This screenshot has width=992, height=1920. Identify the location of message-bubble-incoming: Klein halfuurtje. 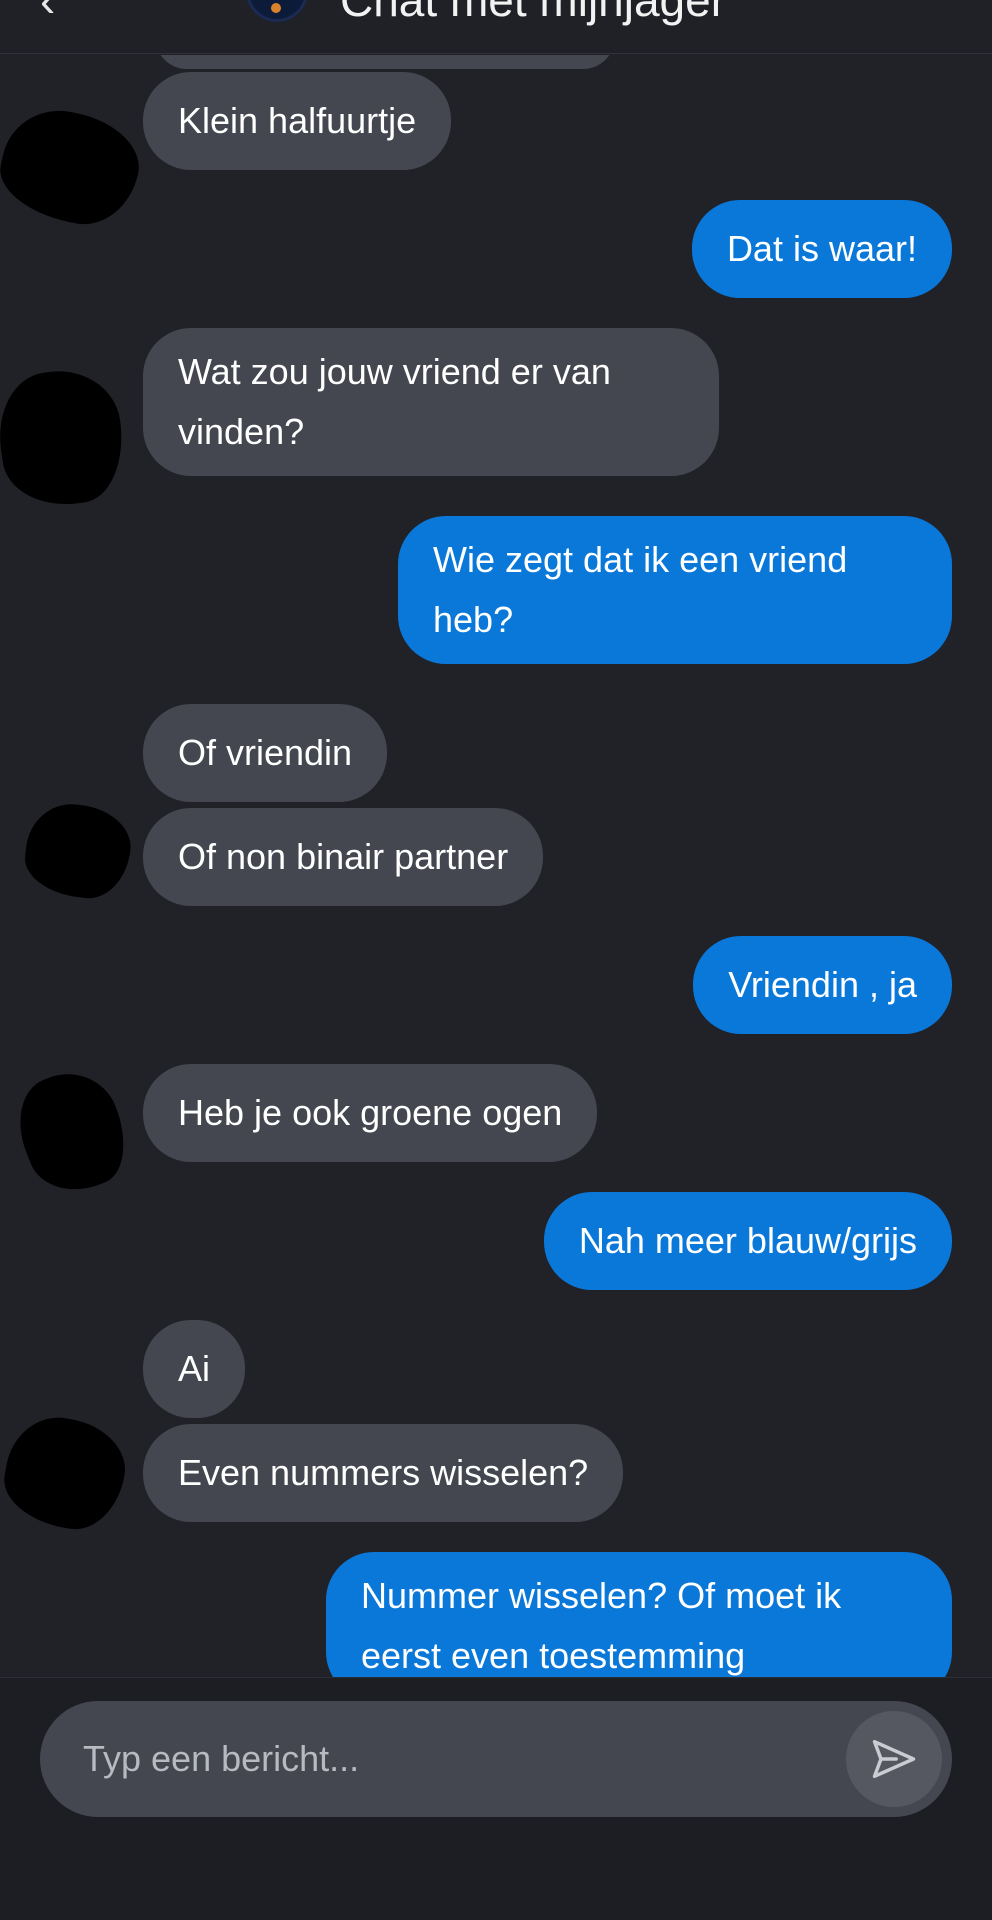
(297, 121).